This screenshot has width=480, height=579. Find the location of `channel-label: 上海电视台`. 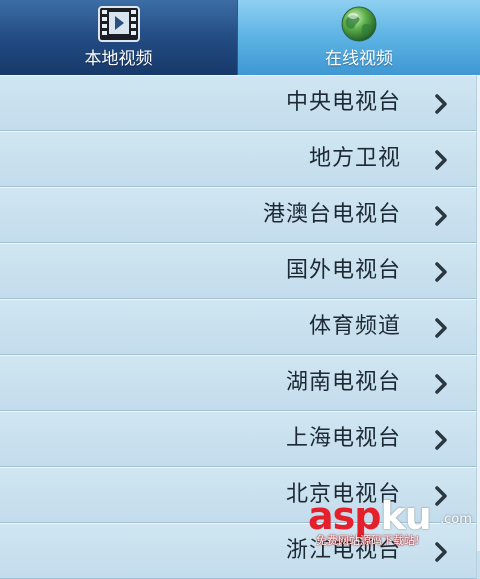

channel-label: 上海电视台 is located at coordinates (343, 438).